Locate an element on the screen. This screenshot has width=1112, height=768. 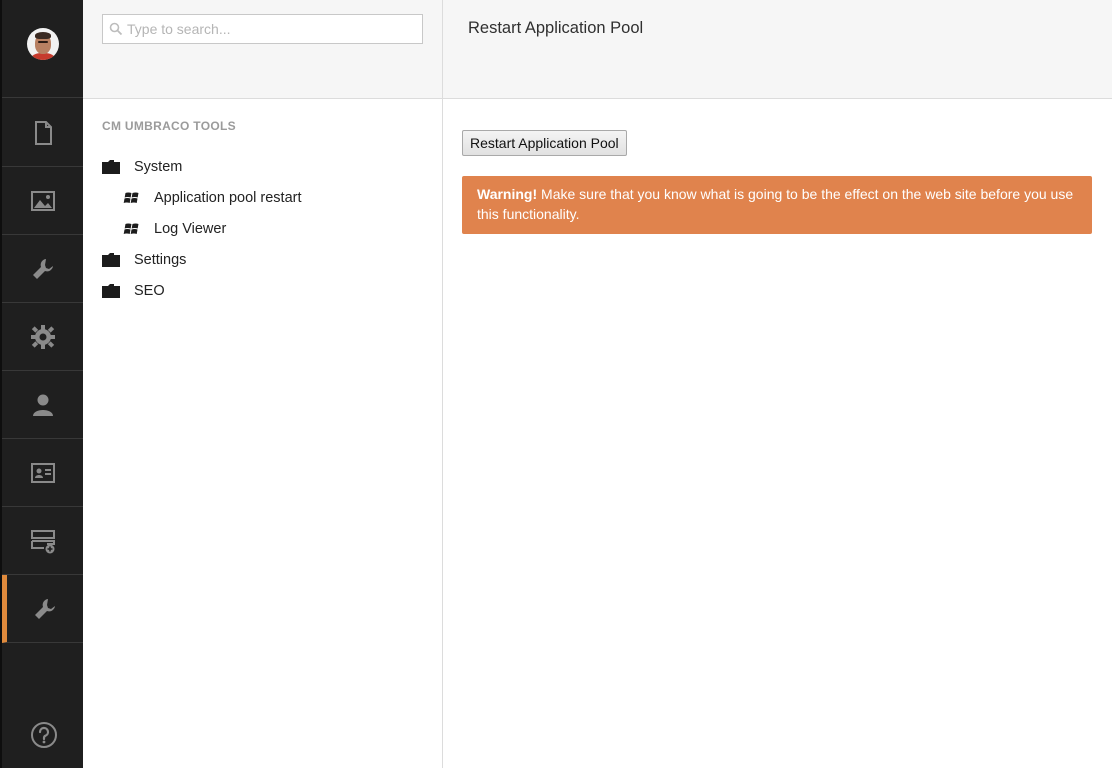
image-icon is located at coordinates (42, 200).